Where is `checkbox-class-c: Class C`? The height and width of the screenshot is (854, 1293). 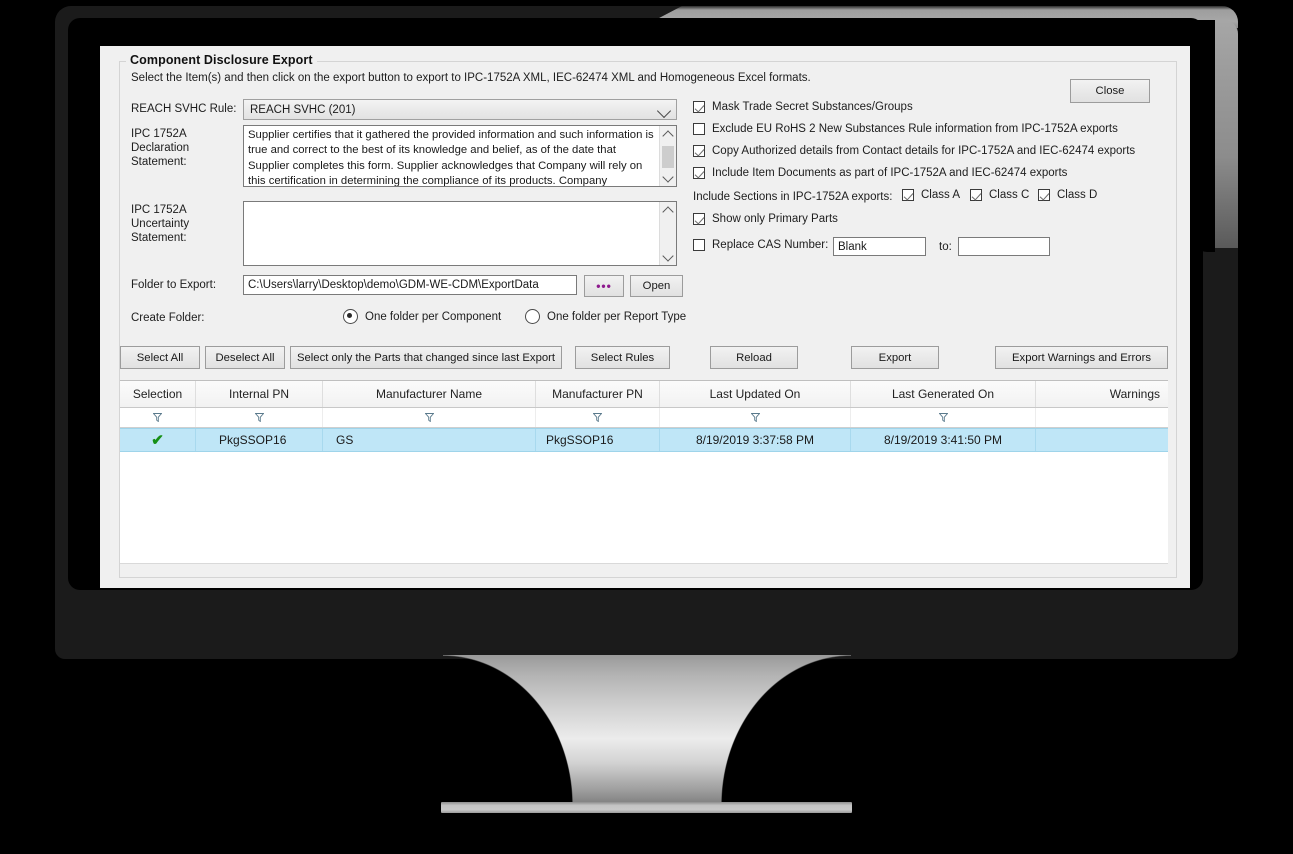 checkbox-class-c: Class C is located at coordinates (999, 195).